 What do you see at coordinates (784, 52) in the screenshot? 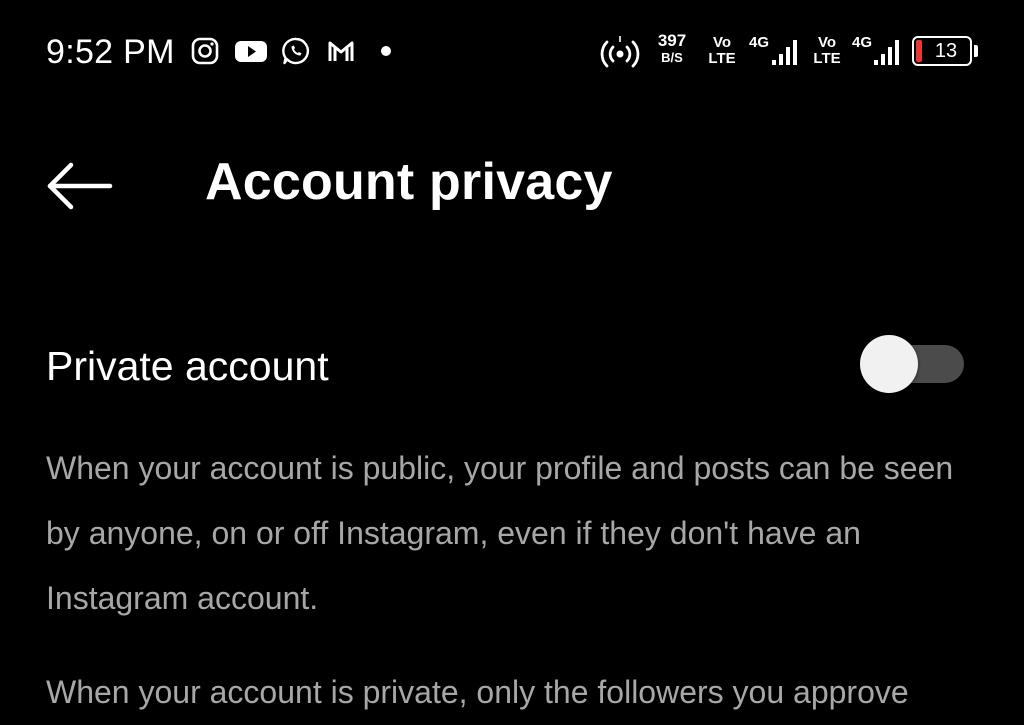
I see `sim1-signal-icon` at bounding box center [784, 52].